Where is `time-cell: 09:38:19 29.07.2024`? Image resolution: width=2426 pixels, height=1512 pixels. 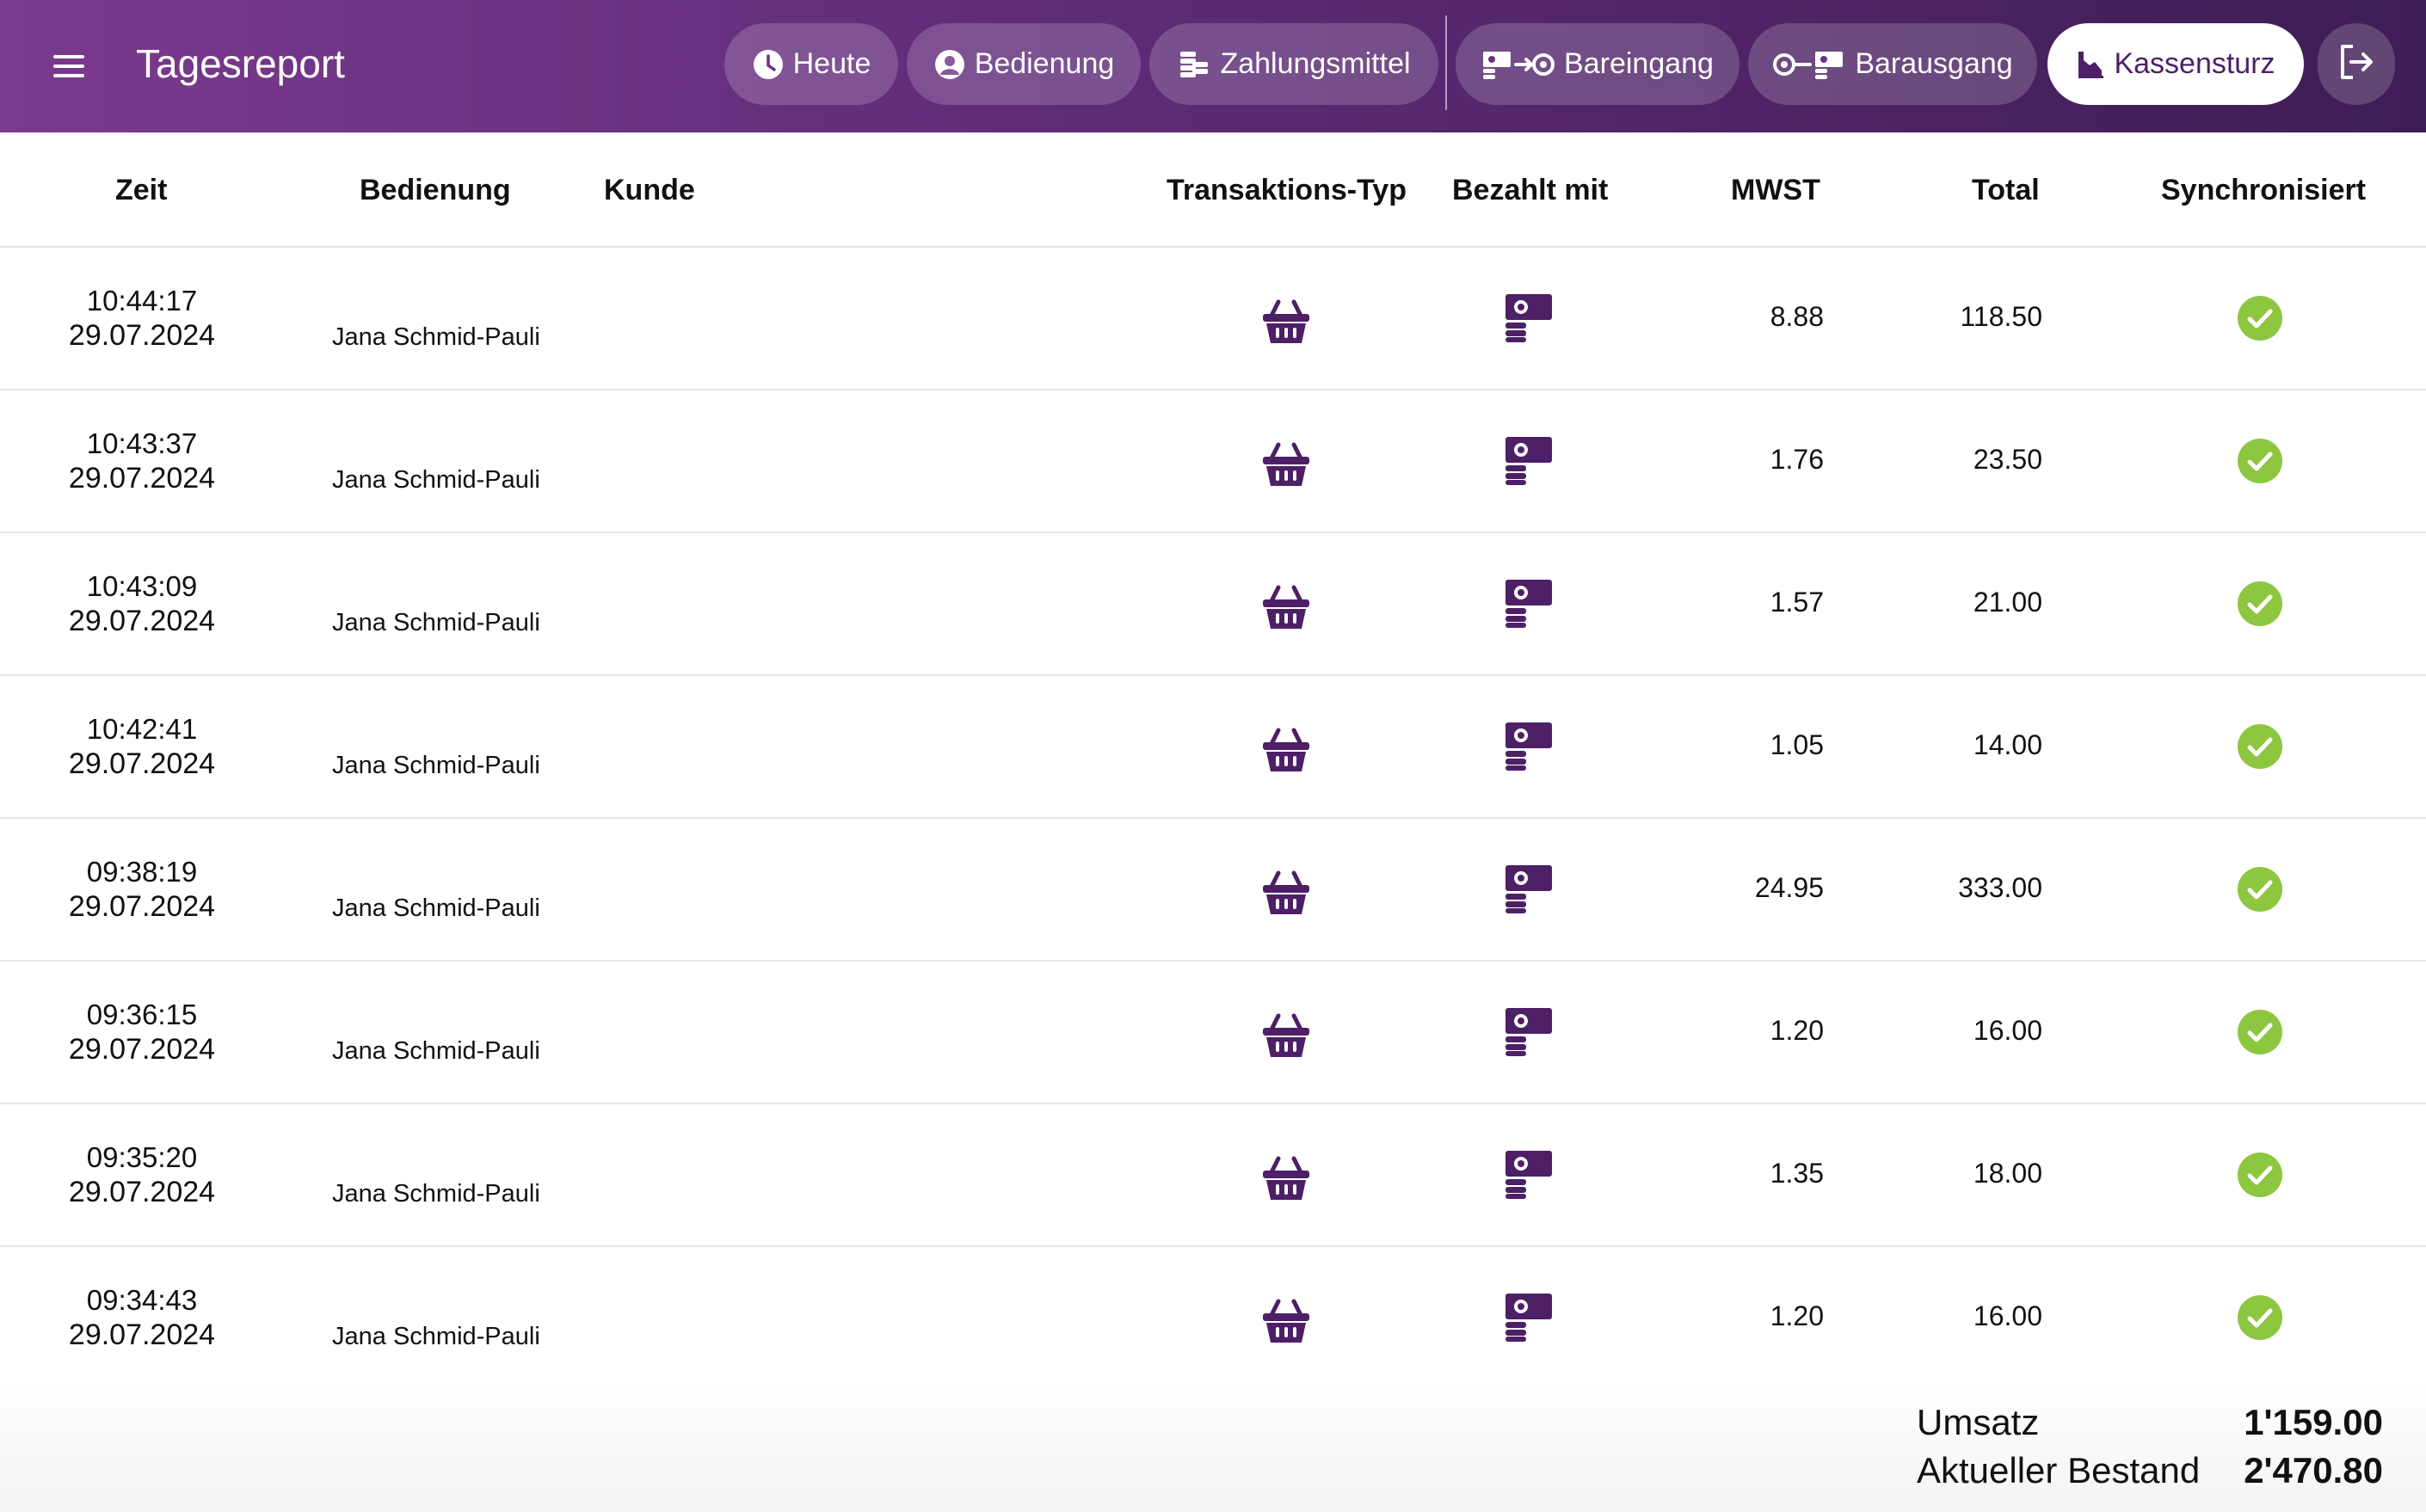
time-cell: 09:38:19 29.07.2024 is located at coordinates (142, 889).